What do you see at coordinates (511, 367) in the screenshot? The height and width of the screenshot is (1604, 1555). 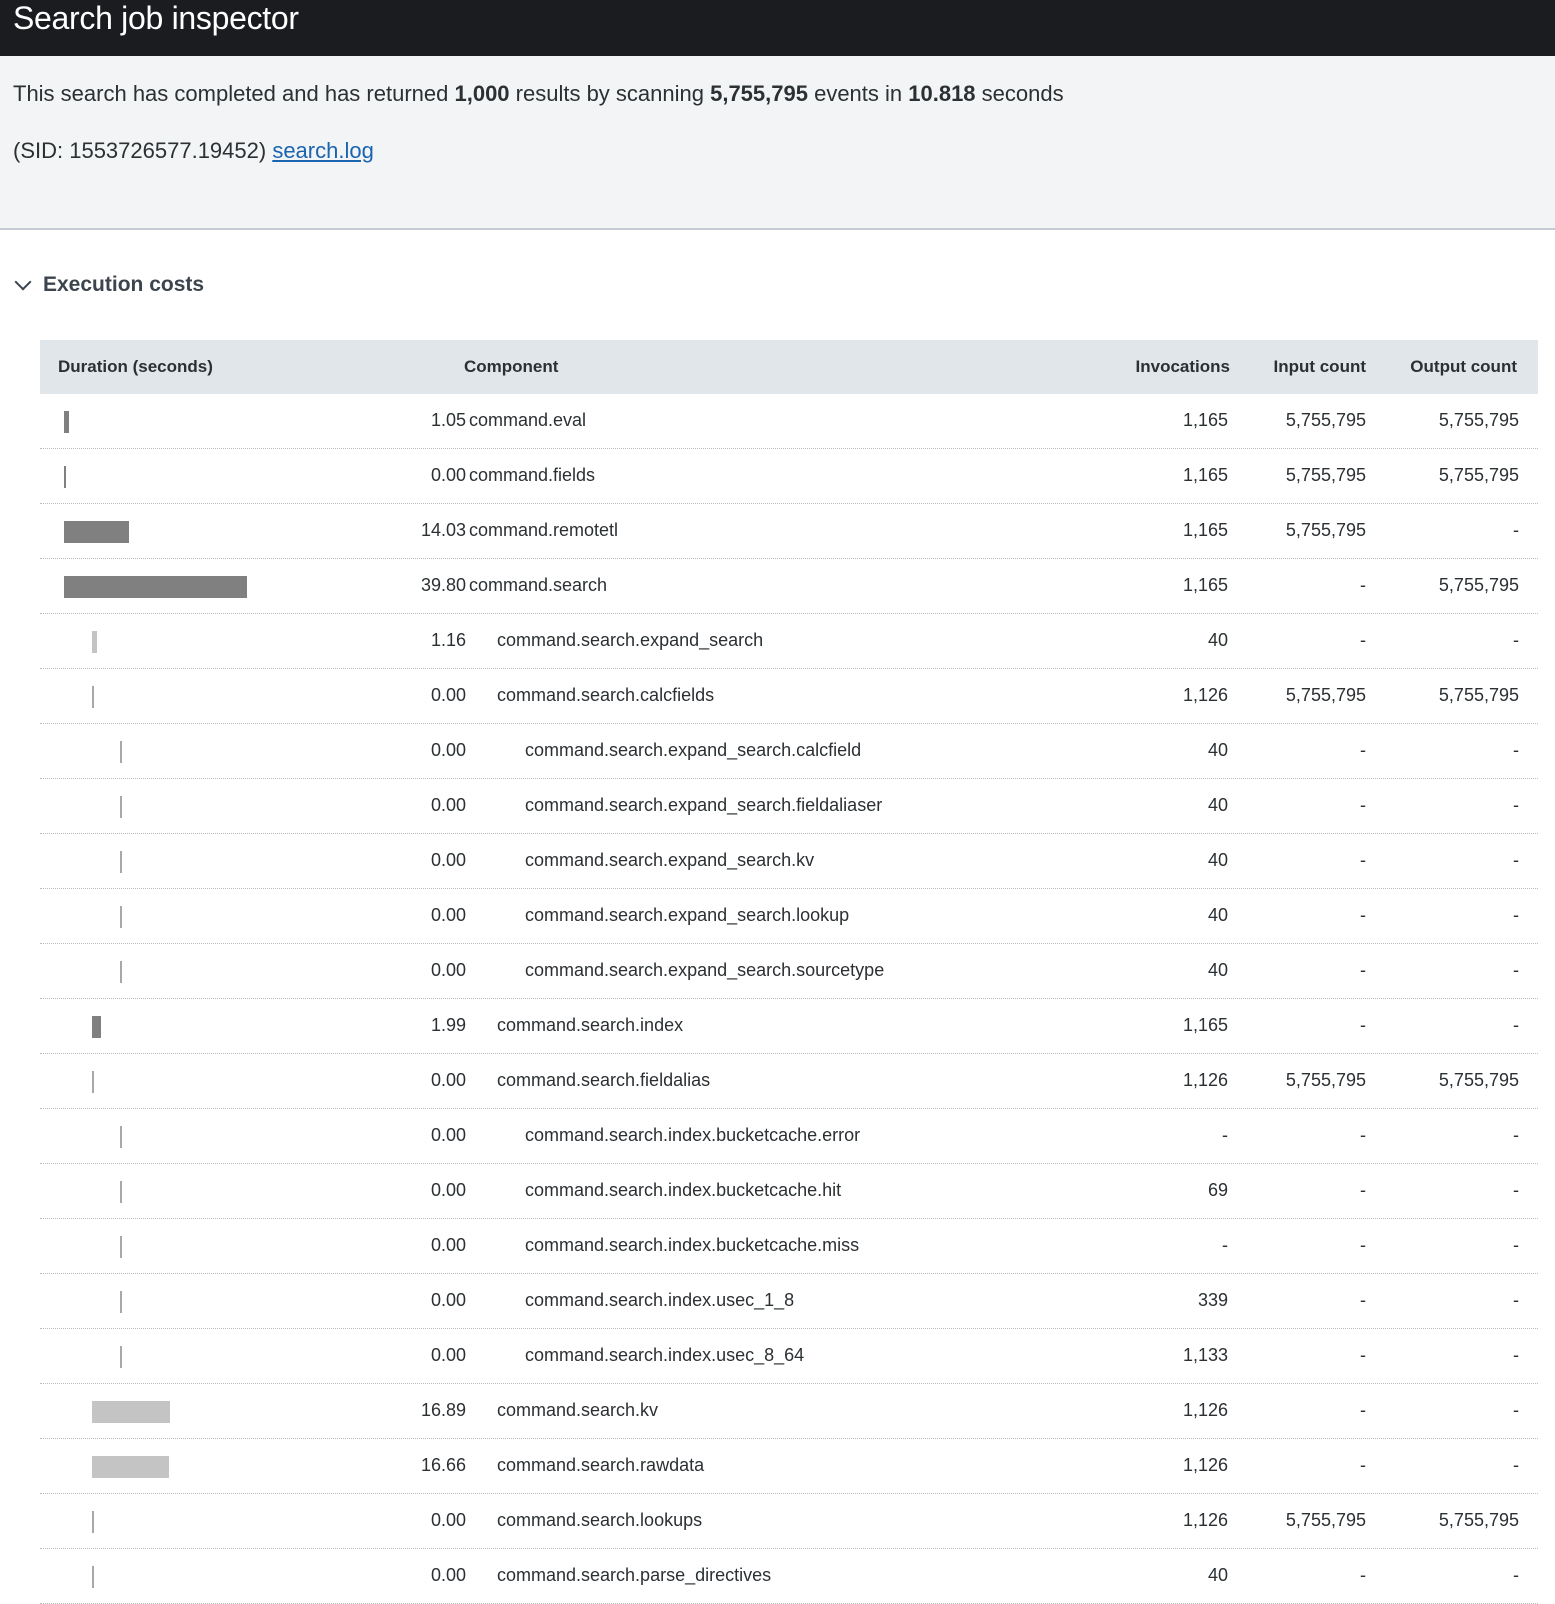 I see `col-component: Component` at bounding box center [511, 367].